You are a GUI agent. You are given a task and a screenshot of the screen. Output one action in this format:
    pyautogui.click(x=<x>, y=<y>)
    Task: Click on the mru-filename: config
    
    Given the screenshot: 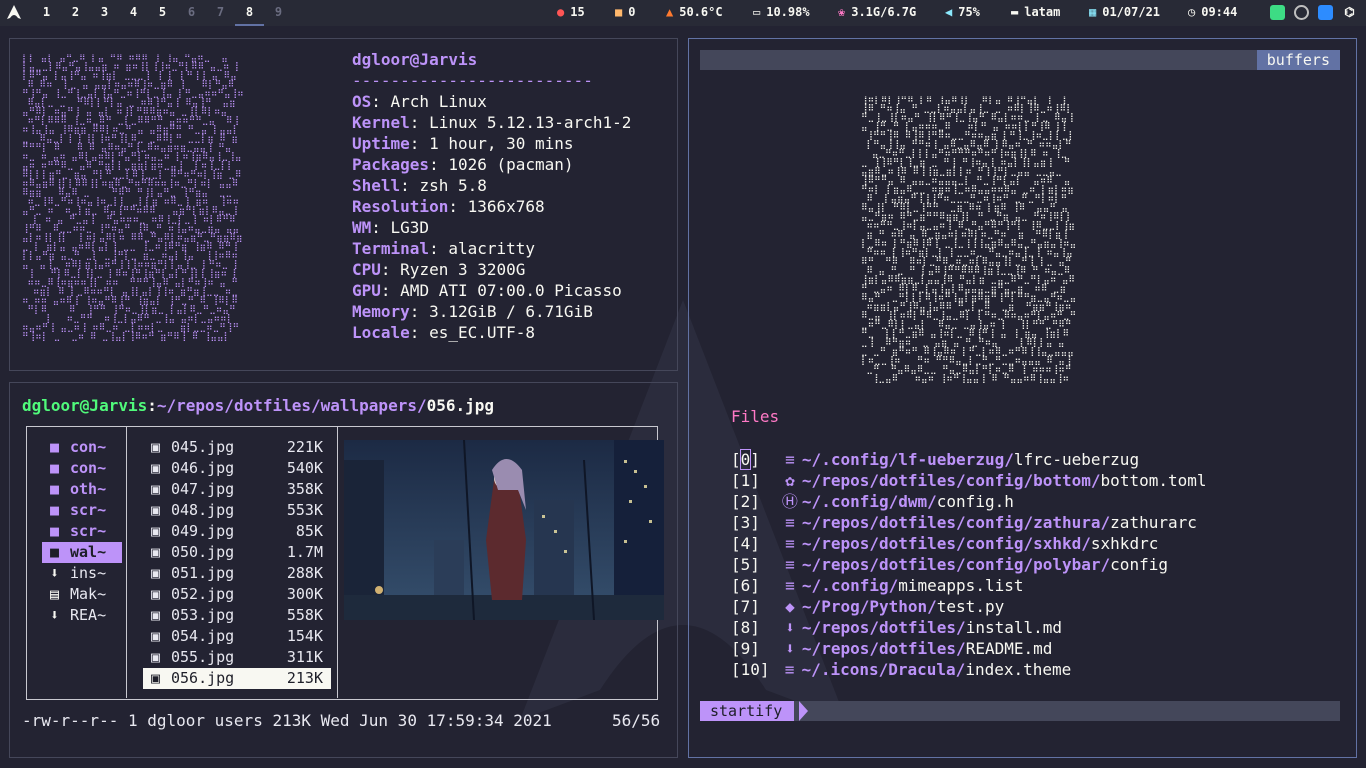 What is the action you would take?
    pyautogui.click(x=1139, y=564)
    